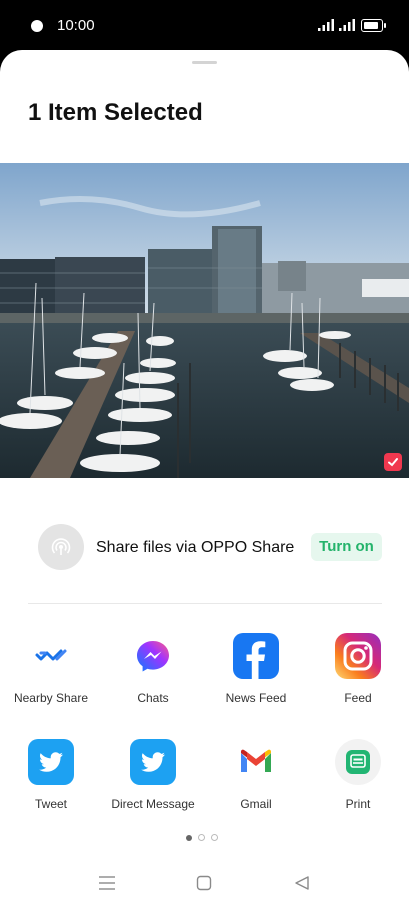 The height and width of the screenshot is (910, 409). What do you see at coordinates (302, 883) in the screenshot?
I see `back-icon` at bounding box center [302, 883].